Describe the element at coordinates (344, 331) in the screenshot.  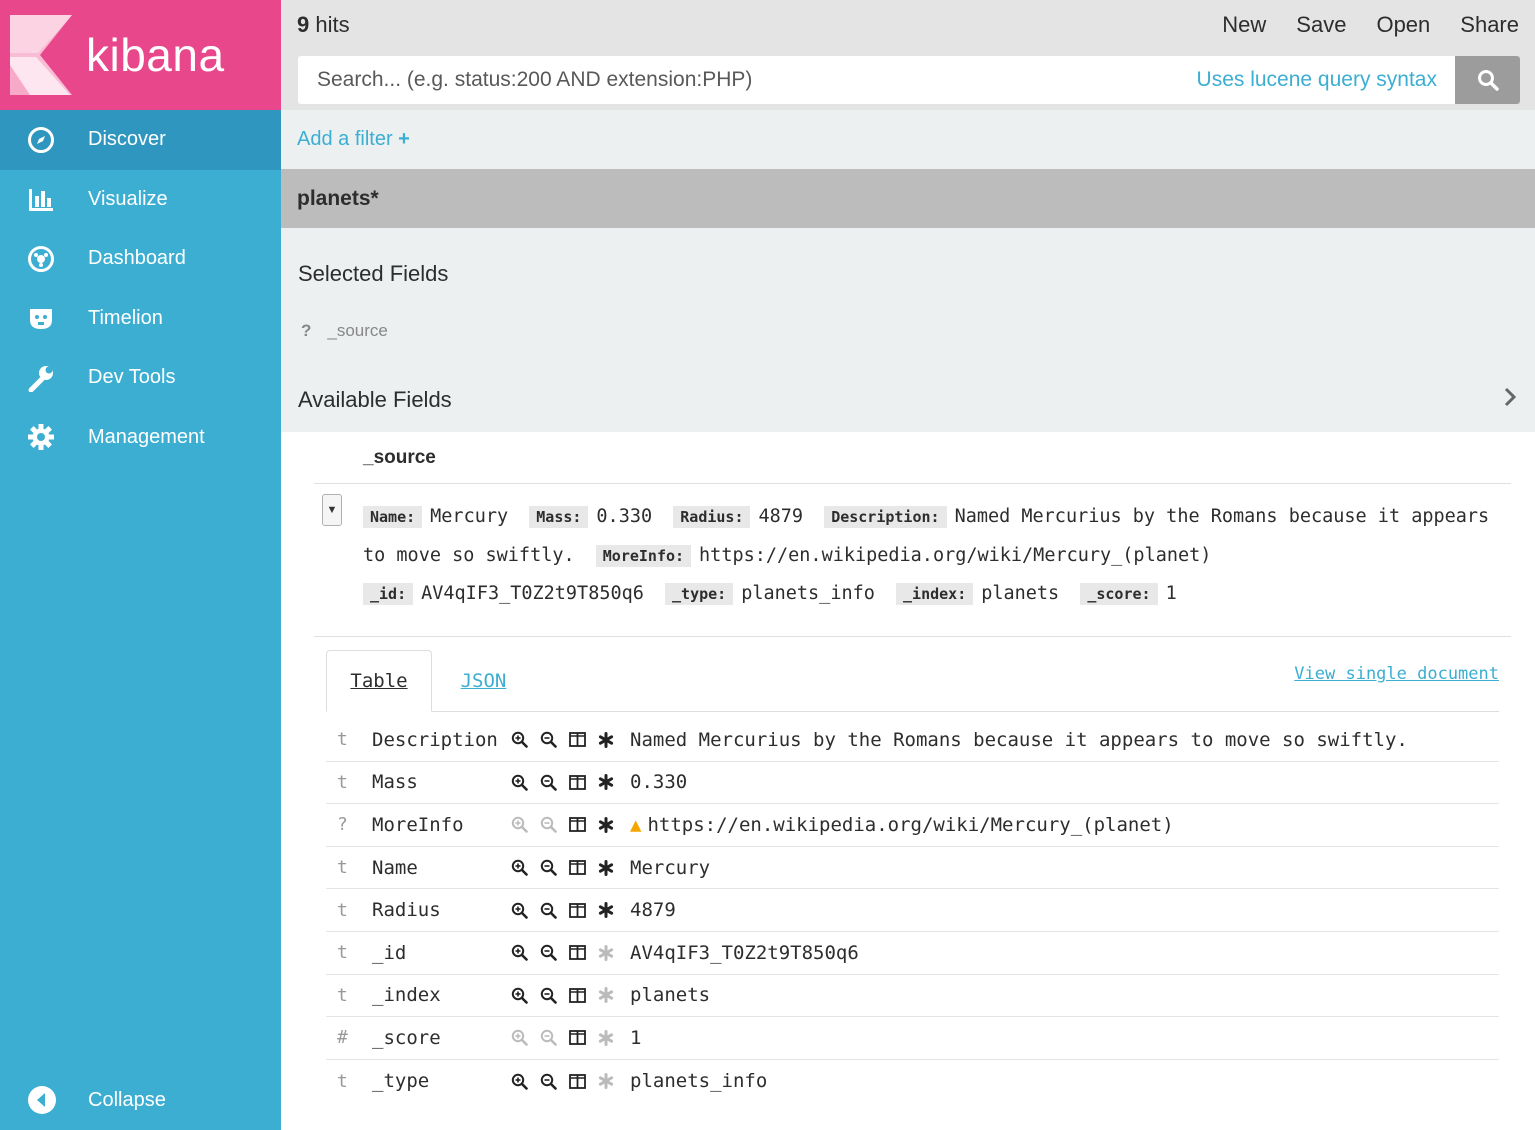
I see `selected-field-source: ? _source` at that location.